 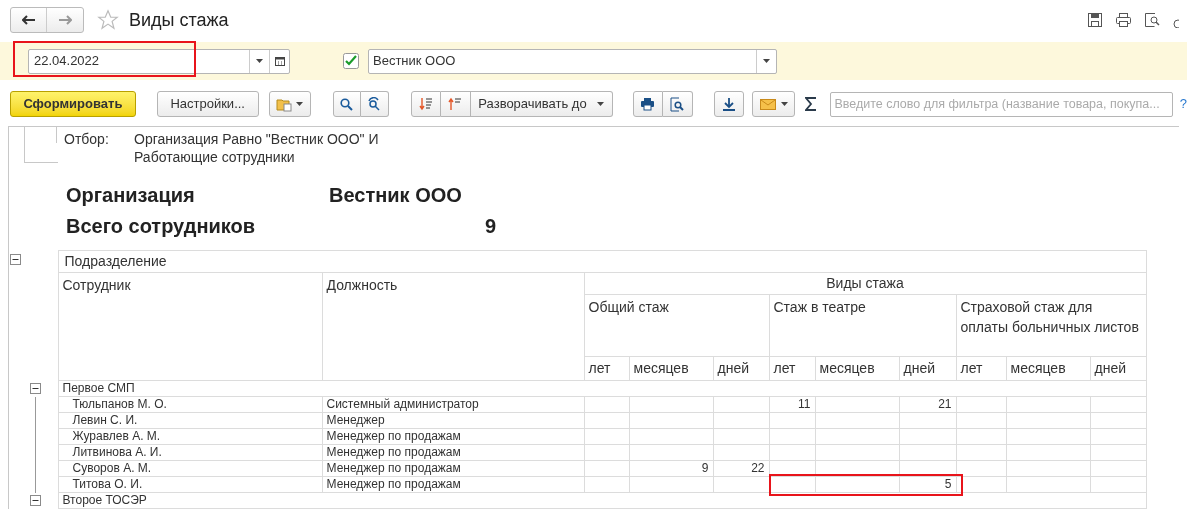 I want to click on header-cell: Стаж в театре, so click(x=862, y=325).